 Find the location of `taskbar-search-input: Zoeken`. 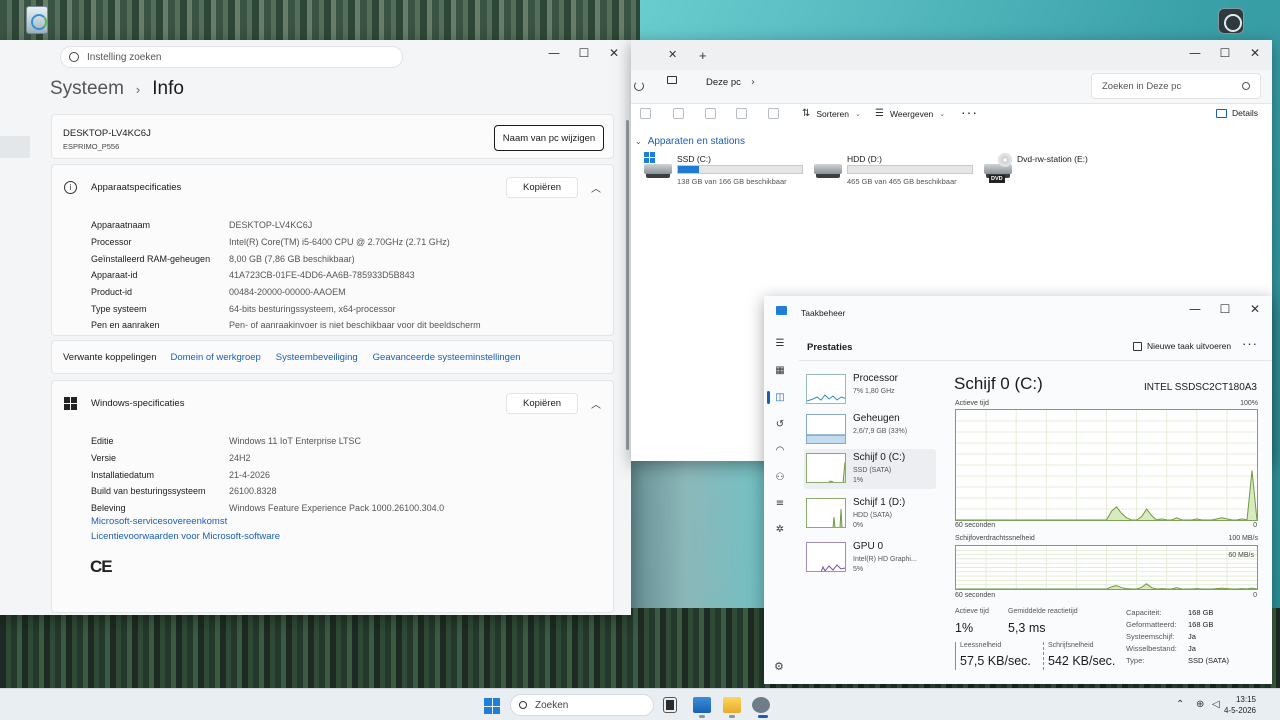

taskbar-search-input: Zoeken is located at coordinates (582, 705).